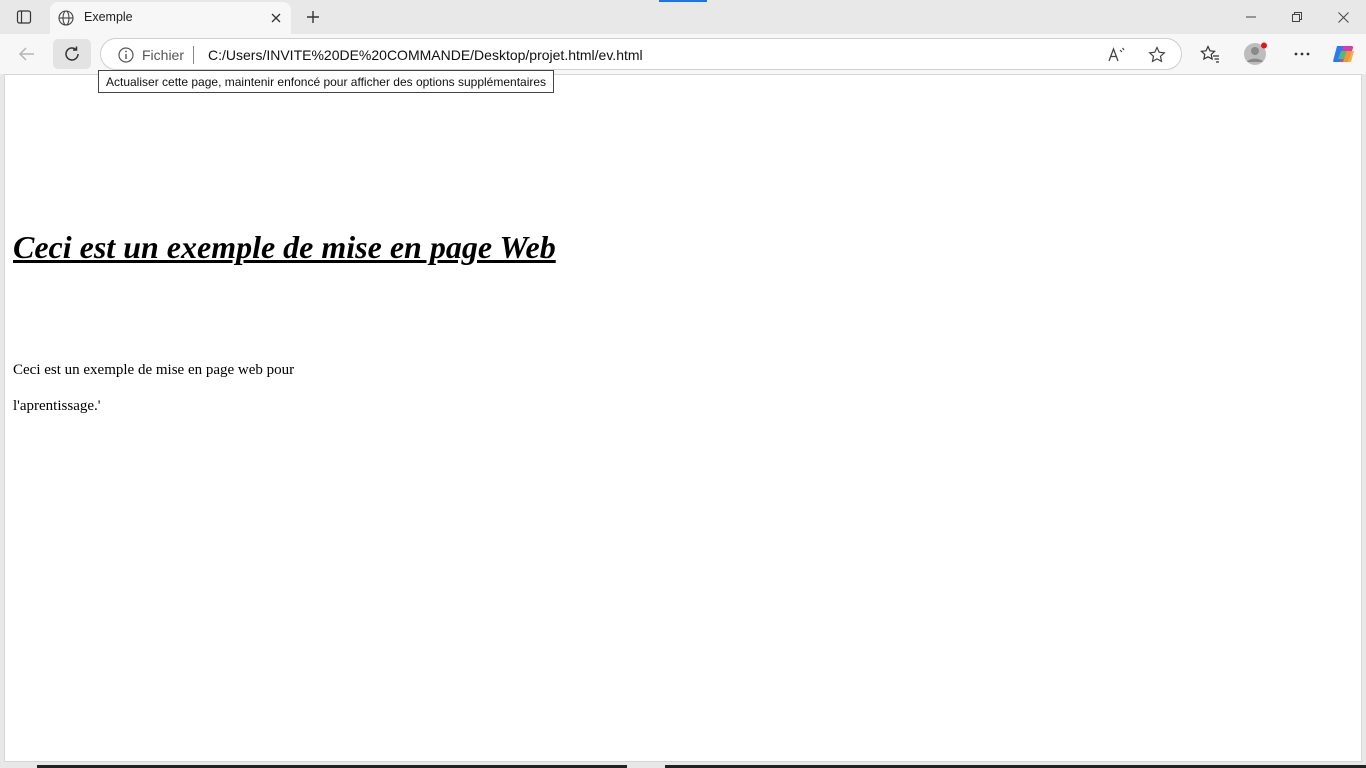  I want to click on favorites-button, so click(1210, 54).